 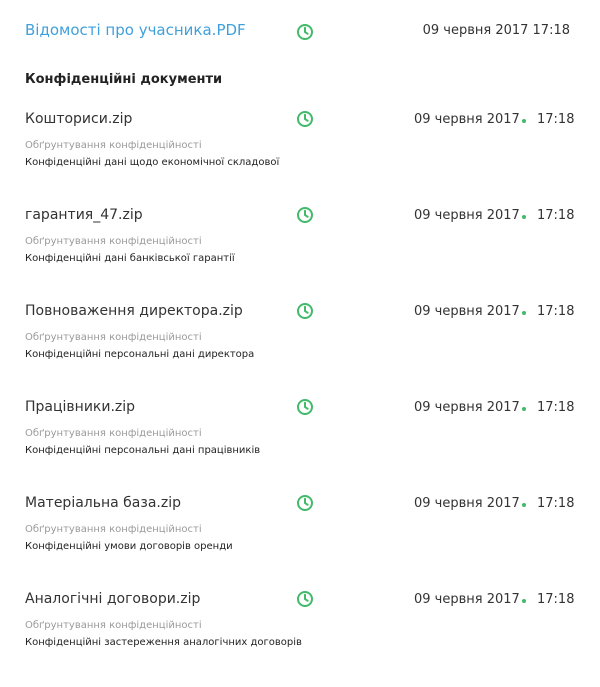 What do you see at coordinates (112, 599) in the screenshot?
I see `document-name: Аналогічні договори.zip` at bounding box center [112, 599].